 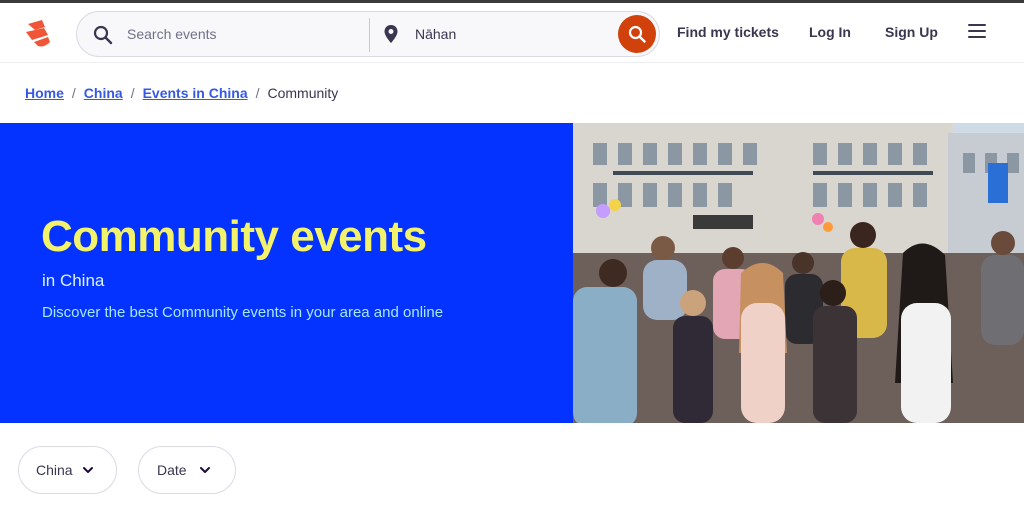 I want to click on breadcrumb-china: China, so click(x=103, y=93).